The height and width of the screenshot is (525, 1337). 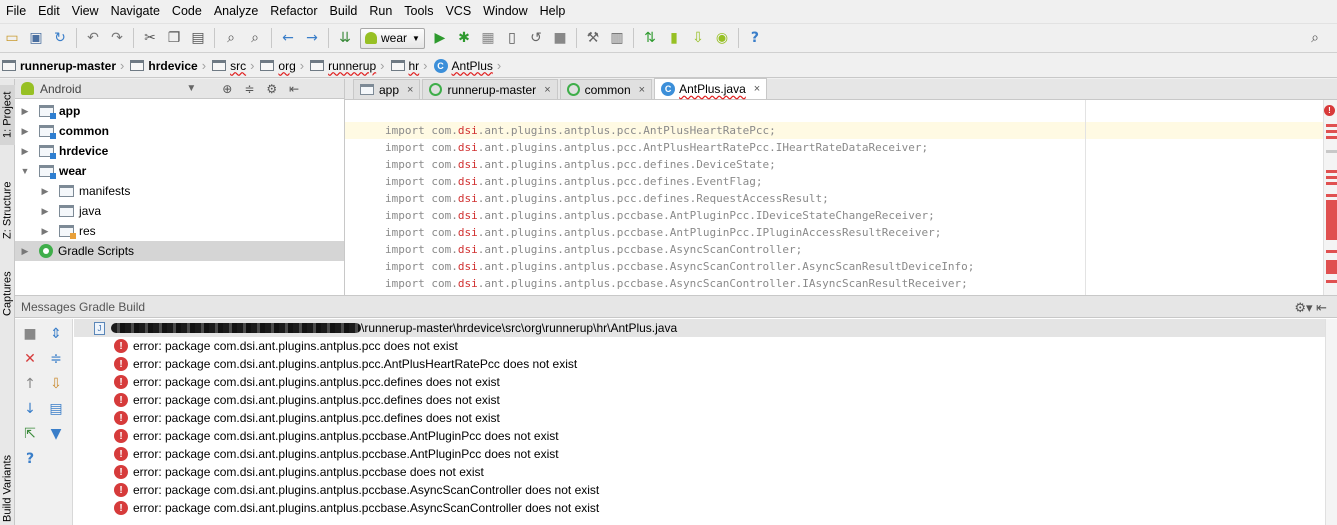 What do you see at coordinates (174, 38) in the screenshot?
I see `copy-icon: ❐` at bounding box center [174, 38].